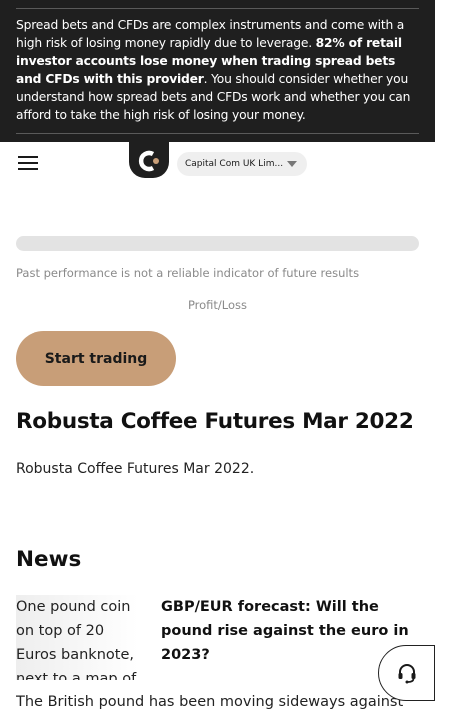 This screenshot has height=717, width=450. What do you see at coordinates (135, 469) in the screenshot?
I see `instrument-description: Robusta Coffee Futures Mar 2022.` at bounding box center [135, 469].